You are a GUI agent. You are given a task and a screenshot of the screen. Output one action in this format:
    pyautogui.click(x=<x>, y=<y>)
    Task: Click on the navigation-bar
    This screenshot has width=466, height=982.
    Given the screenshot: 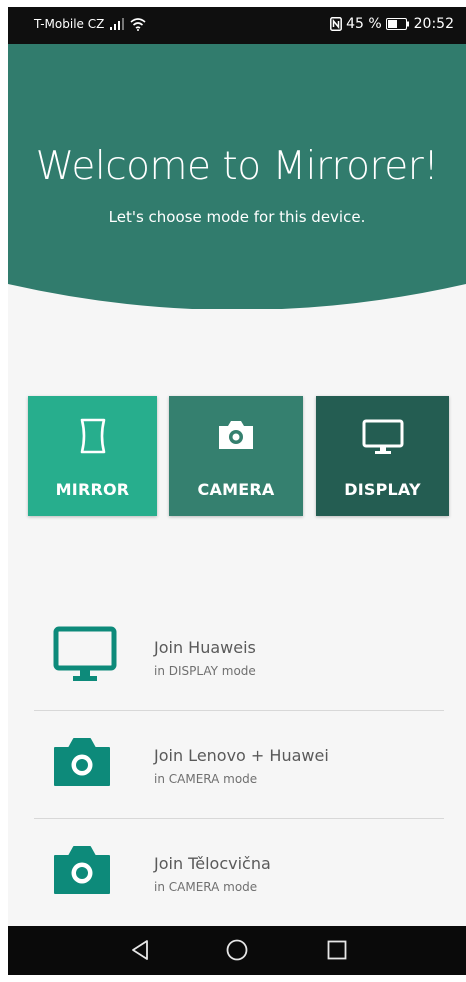 What is the action you would take?
    pyautogui.click(x=237, y=950)
    